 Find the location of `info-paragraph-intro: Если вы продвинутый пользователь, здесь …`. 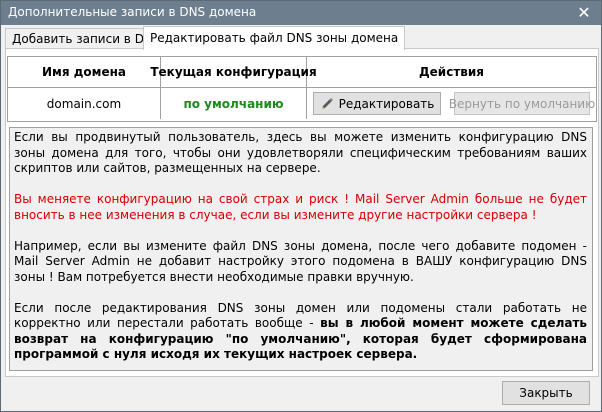

info-paragraph-intro: Если вы продвинутый пользователь, здесь … is located at coordinates (300, 152).